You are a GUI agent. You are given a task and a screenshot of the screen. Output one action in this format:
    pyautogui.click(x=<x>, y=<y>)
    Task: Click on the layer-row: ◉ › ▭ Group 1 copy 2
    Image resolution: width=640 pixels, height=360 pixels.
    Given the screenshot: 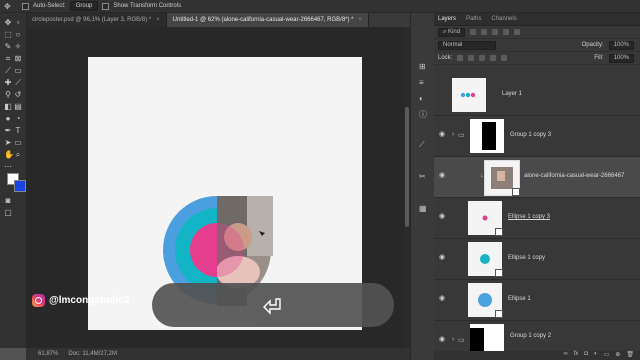 What is the action you would take?
    pyautogui.click(x=537, y=337)
    